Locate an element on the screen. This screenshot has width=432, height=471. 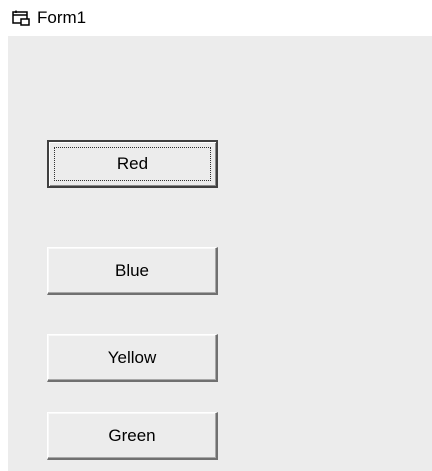
red-button-label: Red is located at coordinates (132, 163).